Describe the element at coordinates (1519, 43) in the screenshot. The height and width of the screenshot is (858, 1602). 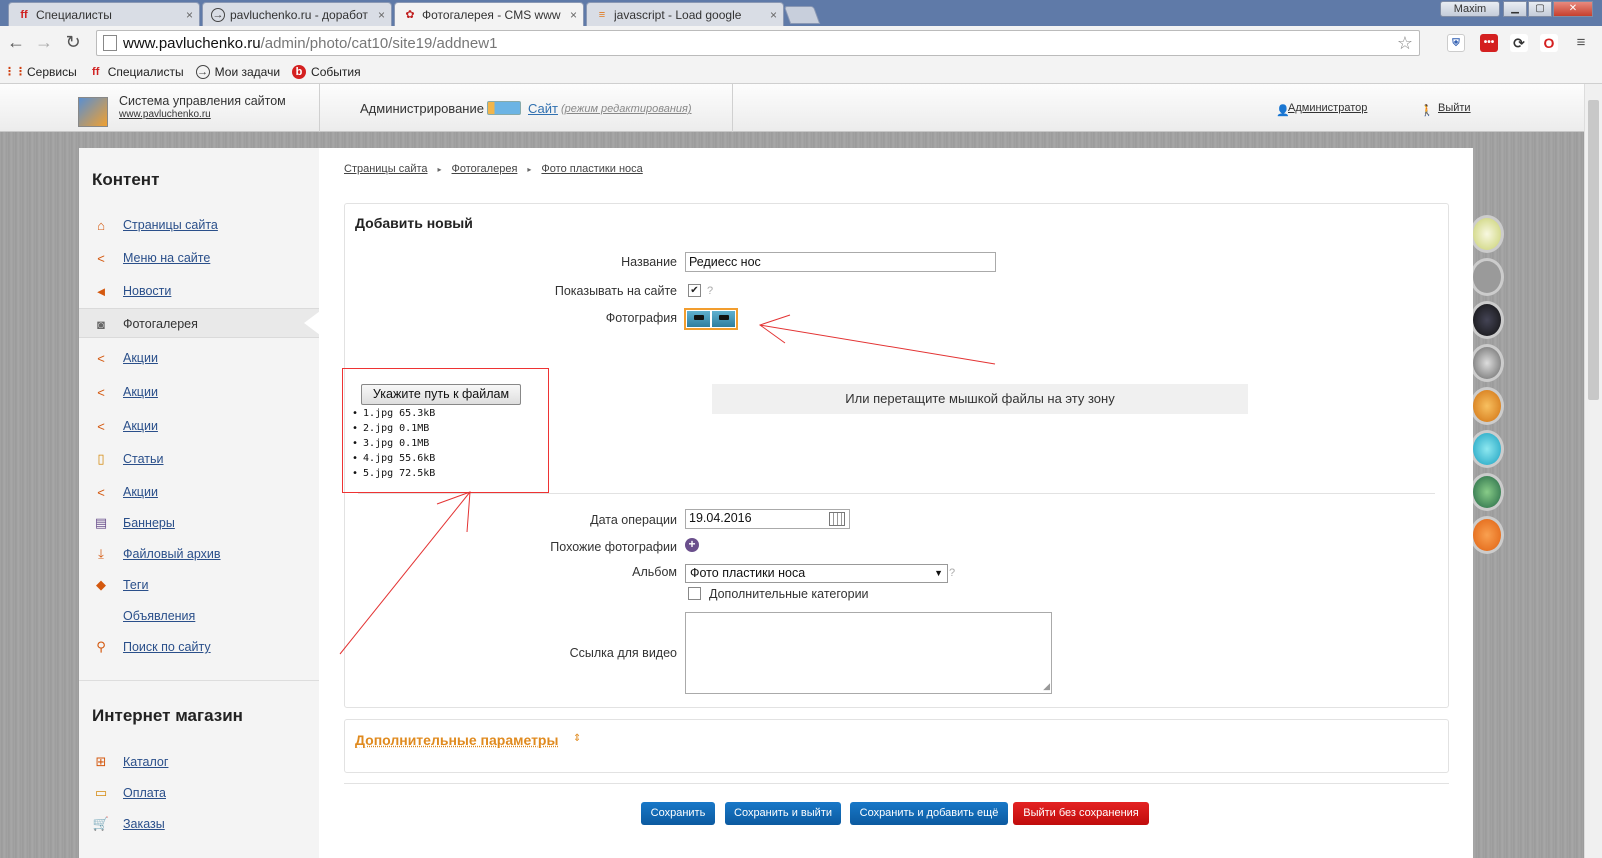
I see `sync-extension-icon: ⟳` at that location.